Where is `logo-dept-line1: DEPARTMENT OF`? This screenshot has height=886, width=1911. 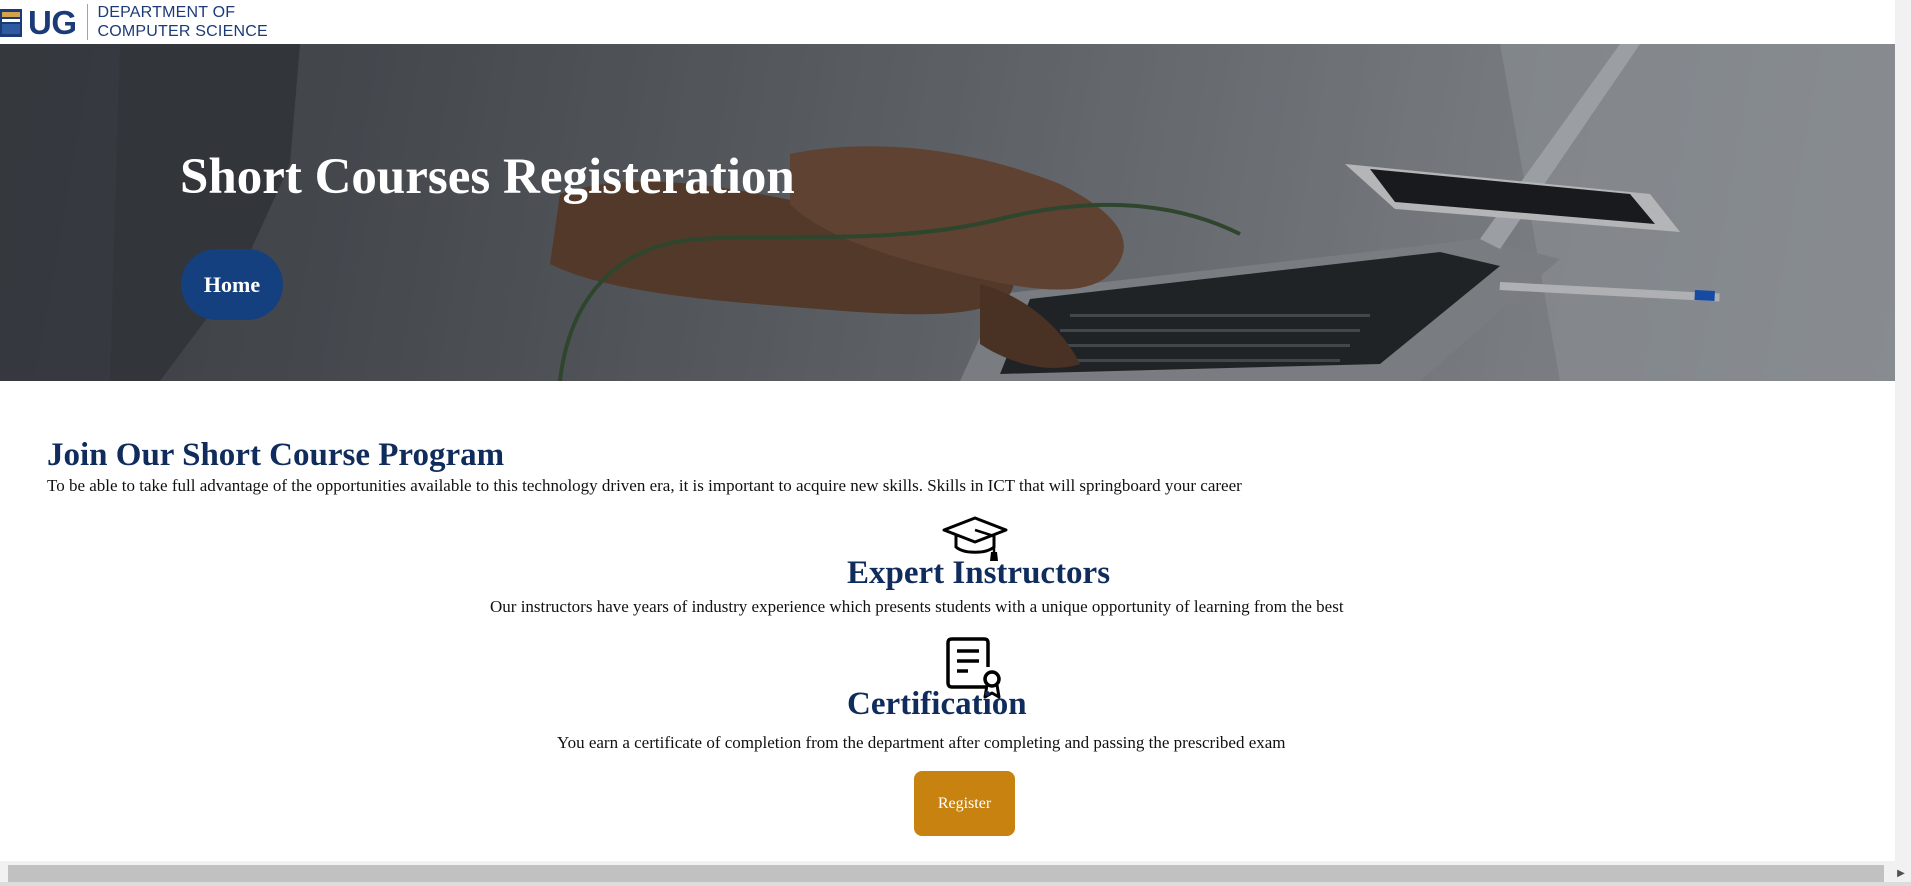
logo-dept-line1: DEPARTMENT OF is located at coordinates (166, 12).